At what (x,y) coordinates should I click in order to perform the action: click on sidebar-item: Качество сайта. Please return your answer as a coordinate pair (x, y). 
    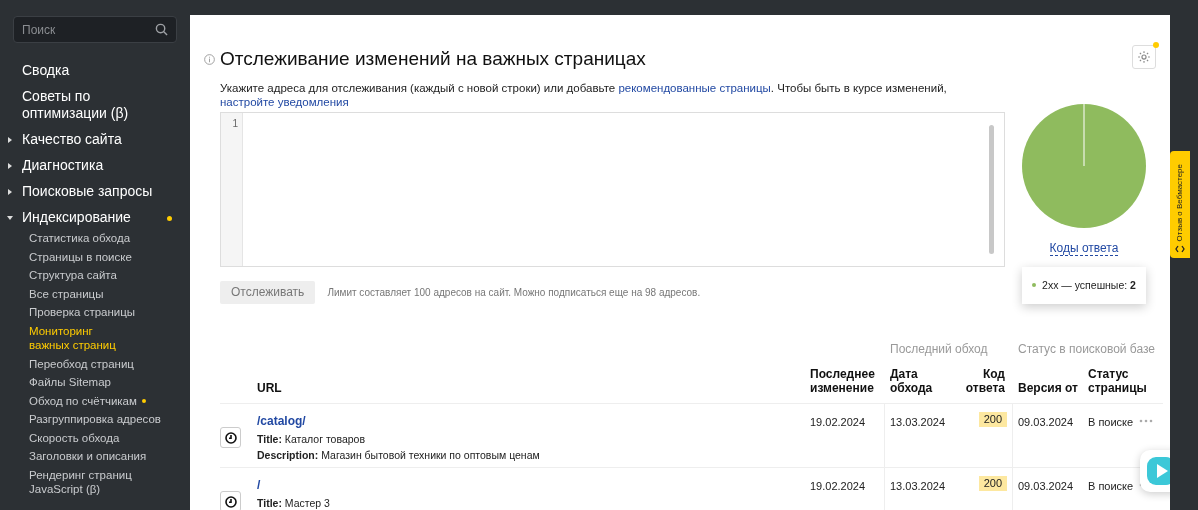
    Looking at the image, I should click on (97, 139).